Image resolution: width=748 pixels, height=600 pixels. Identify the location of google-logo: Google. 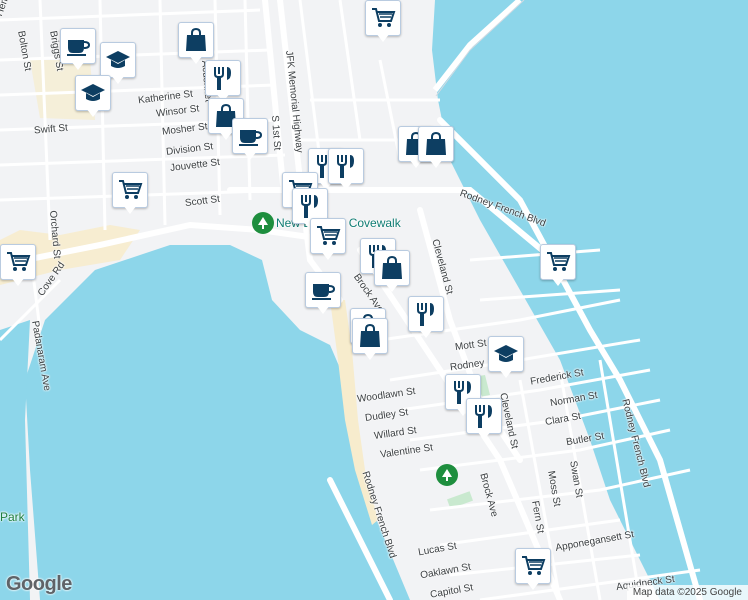
(39, 584).